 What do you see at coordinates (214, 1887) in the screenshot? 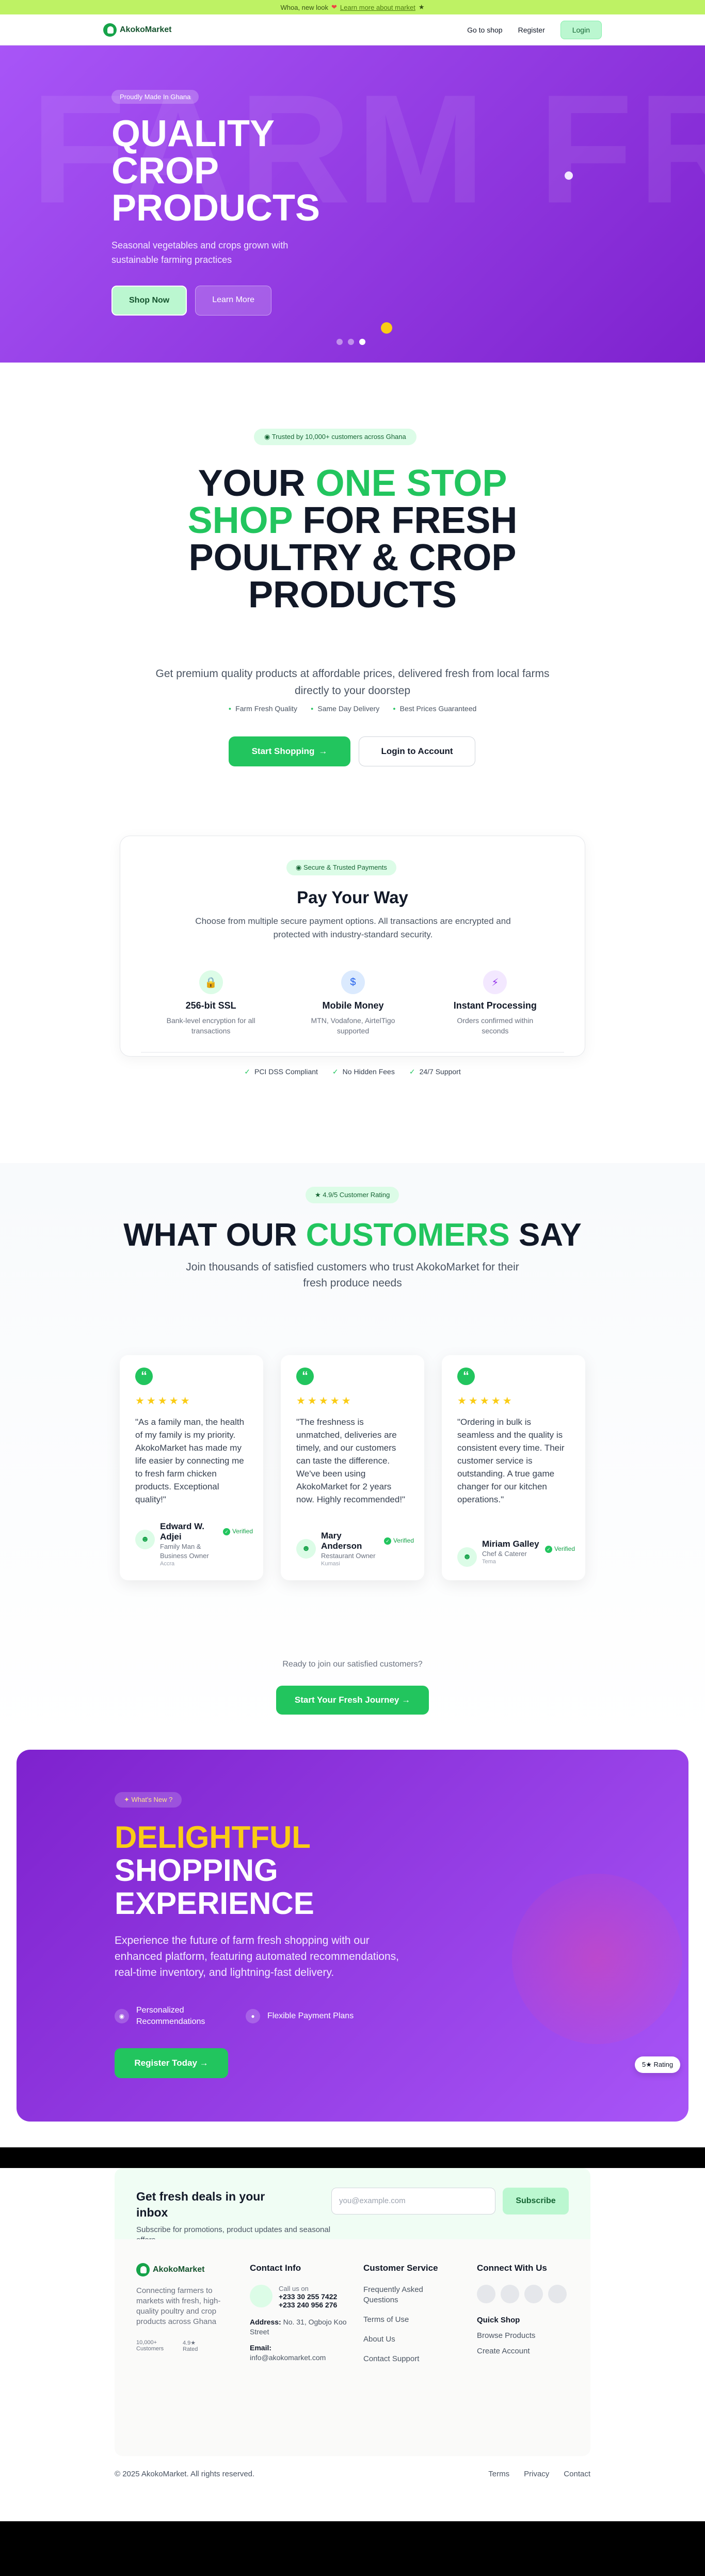
I see `promo-heading-rest: SHOPPING EXPERIENCE` at bounding box center [214, 1887].